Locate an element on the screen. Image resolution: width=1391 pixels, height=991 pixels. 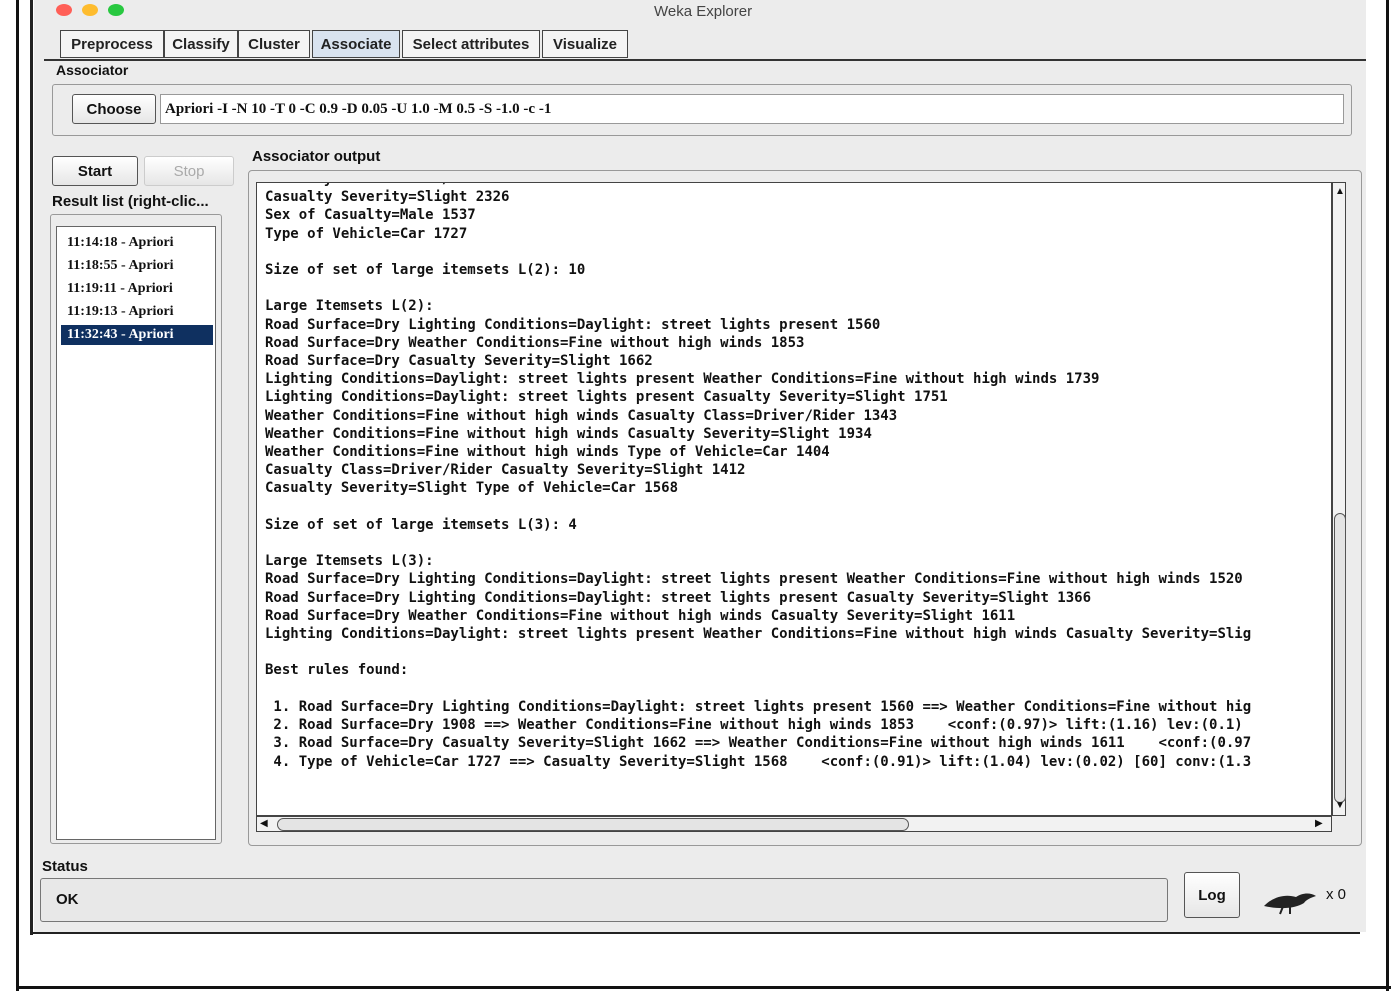
frame-border-left is located at coordinates (17, 495).